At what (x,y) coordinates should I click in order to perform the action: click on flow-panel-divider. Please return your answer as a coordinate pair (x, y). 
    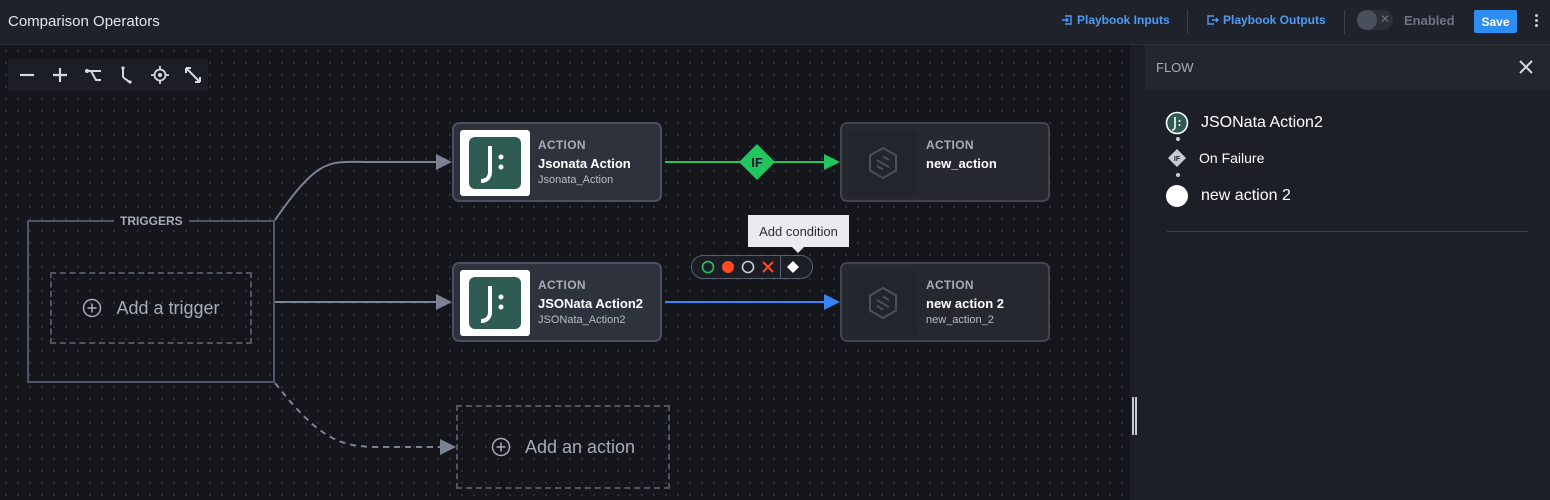
    Looking at the image, I should click on (1347, 231).